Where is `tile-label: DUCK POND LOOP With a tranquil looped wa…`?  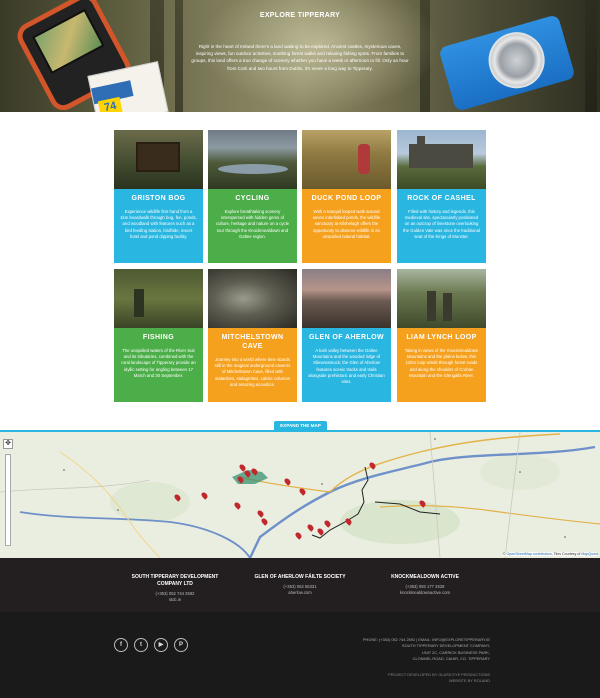
tile-label: DUCK POND LOOP With a tranquil looped wa… is located at coordinates (346, 226).